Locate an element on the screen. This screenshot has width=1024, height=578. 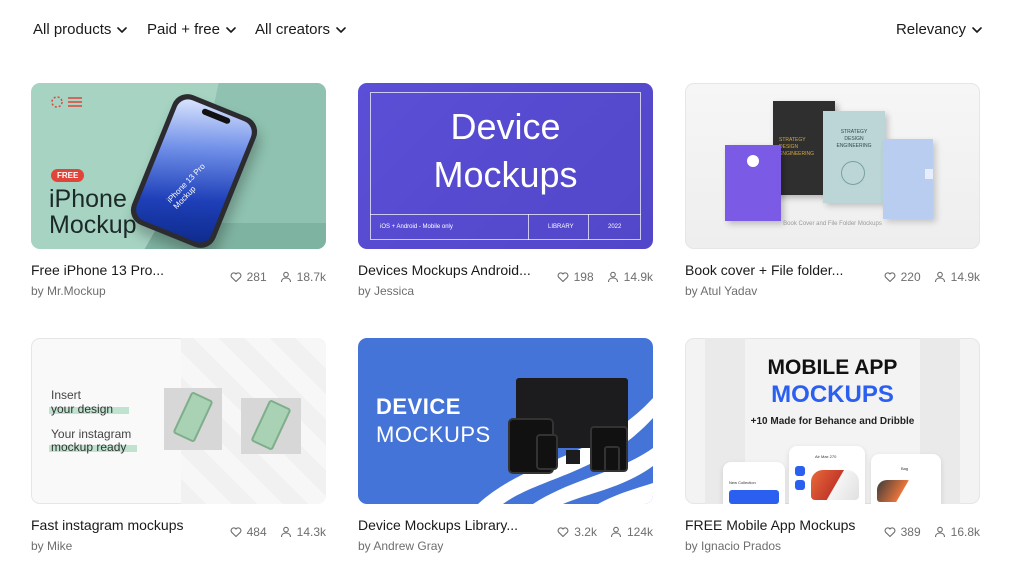
product-author: by Ignacio Prados is located at coordinates (733, 546).